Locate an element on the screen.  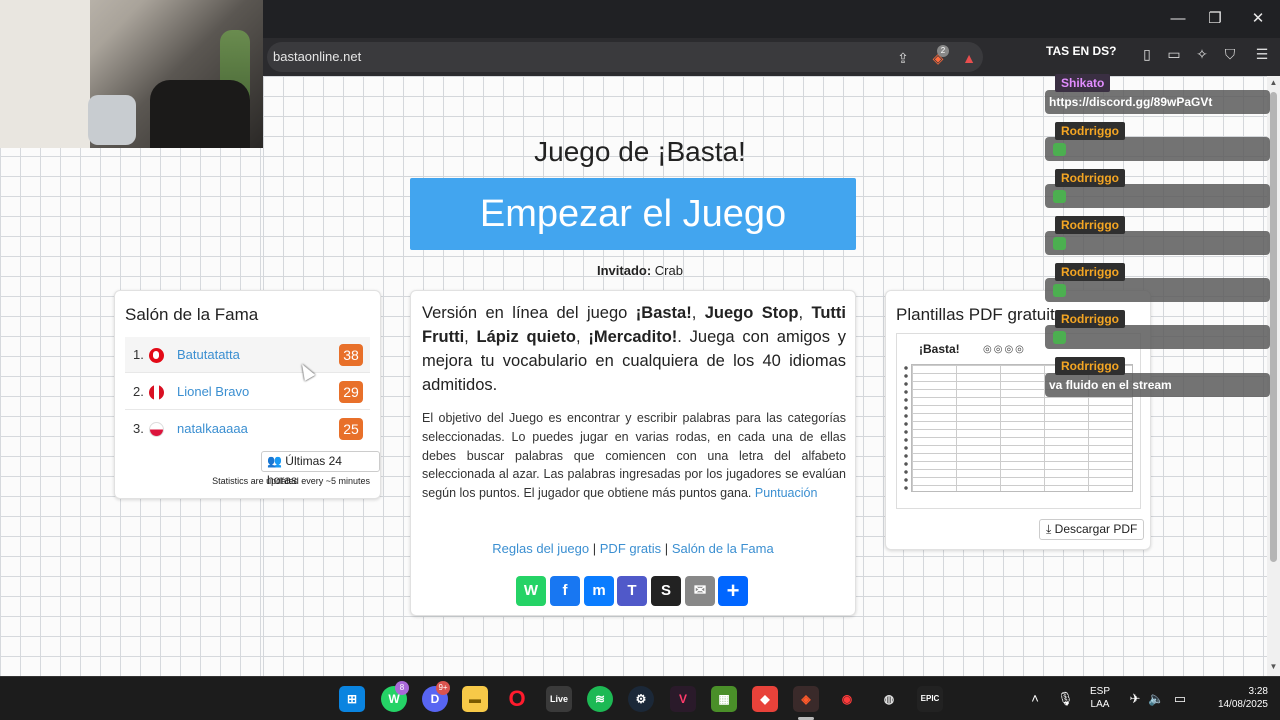
url-text: bastaonline.net is located at coordinates (317, 56).